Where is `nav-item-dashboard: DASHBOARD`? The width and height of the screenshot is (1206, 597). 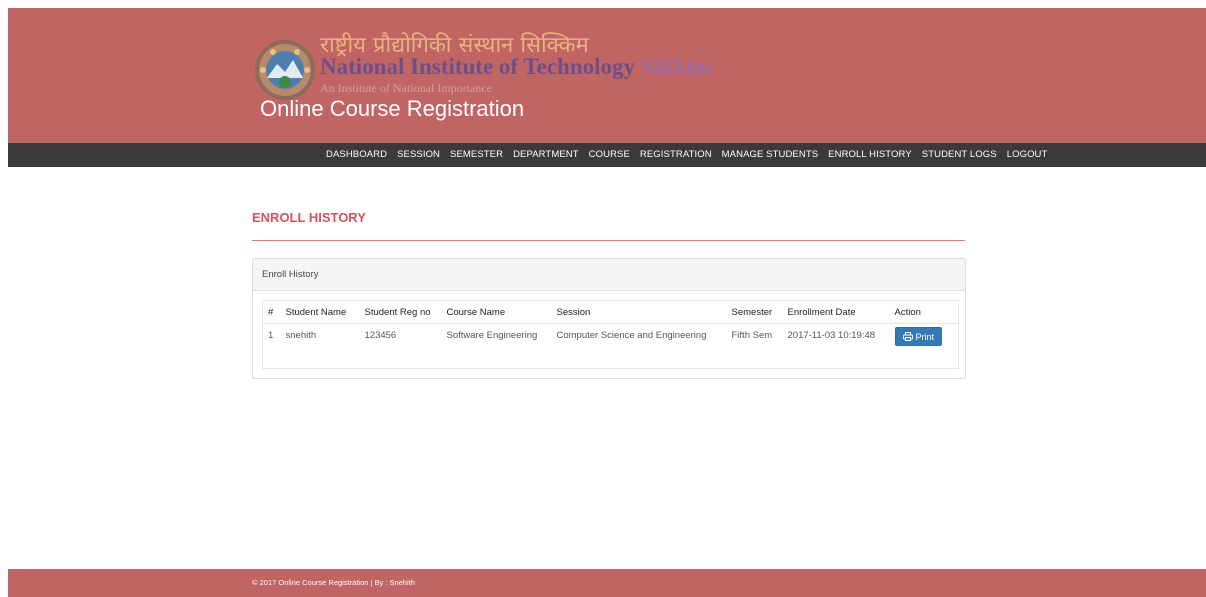 nav-item-dashboard: DASHBOARD is located at coordinates (356, 155).